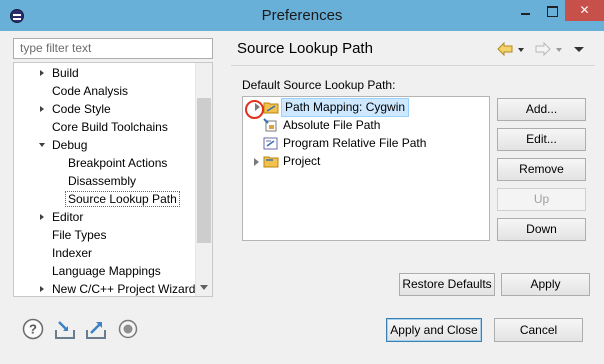 This screenshot has height=364, width=604. What do you see at coordinates (122, 199) in the screenshot?
I see `tree-item-source-lookup-path: Source Lookup Path` at bounding box center [122, 199].